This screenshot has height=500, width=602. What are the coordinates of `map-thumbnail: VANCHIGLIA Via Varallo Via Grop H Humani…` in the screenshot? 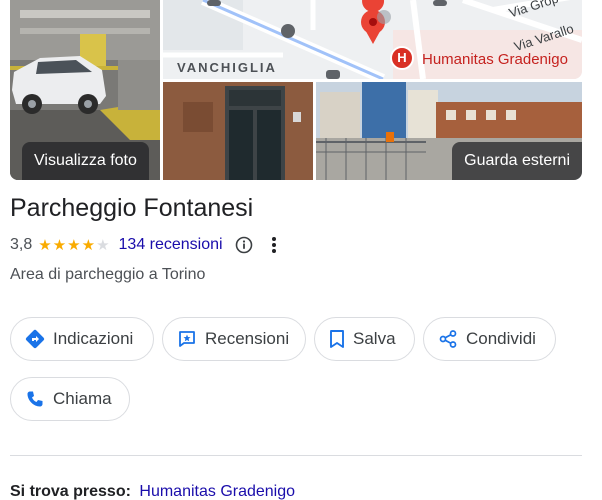 It's located at (372, 39).